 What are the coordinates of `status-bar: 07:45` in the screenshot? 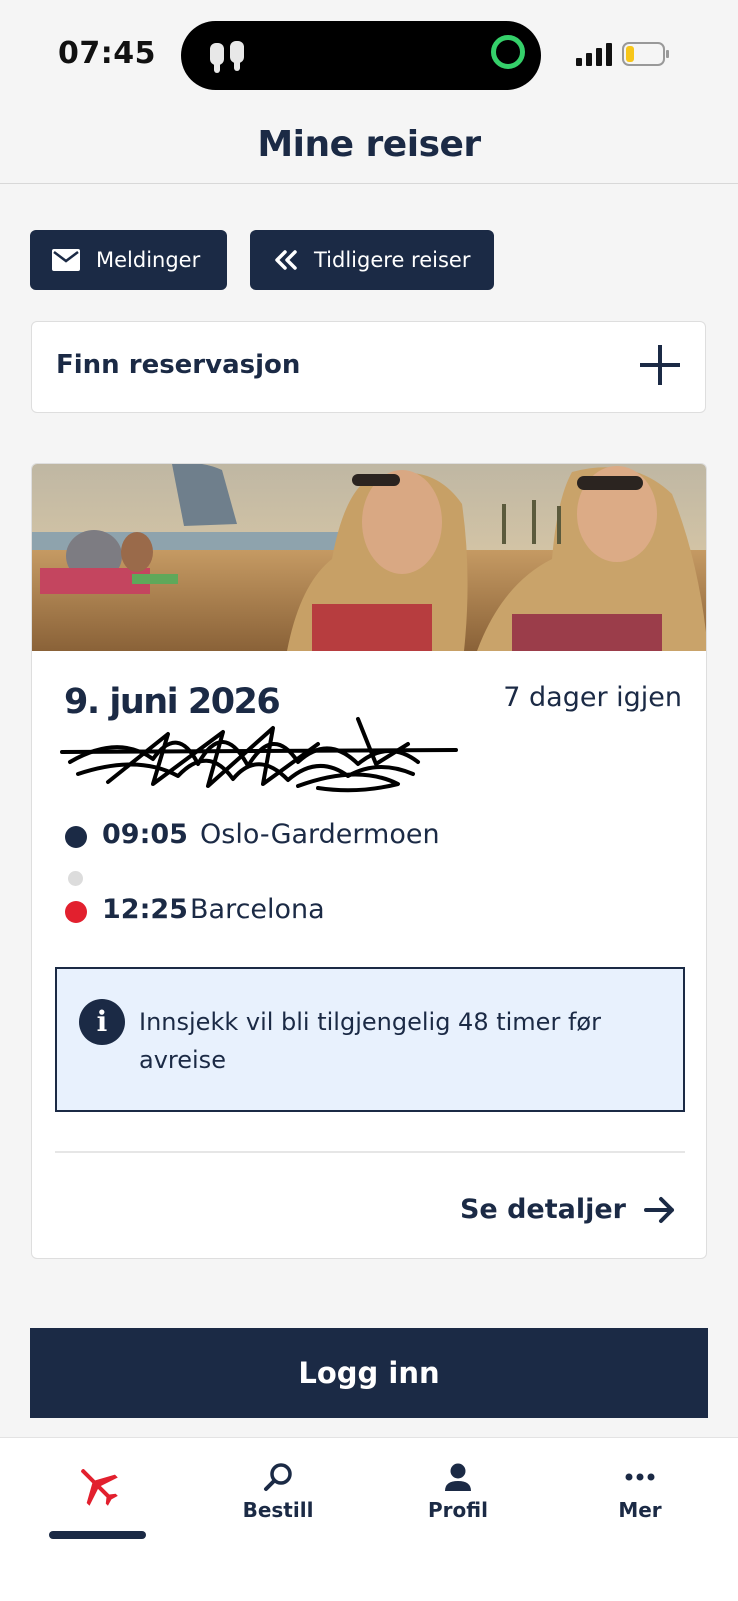 It's located at (369, 55).